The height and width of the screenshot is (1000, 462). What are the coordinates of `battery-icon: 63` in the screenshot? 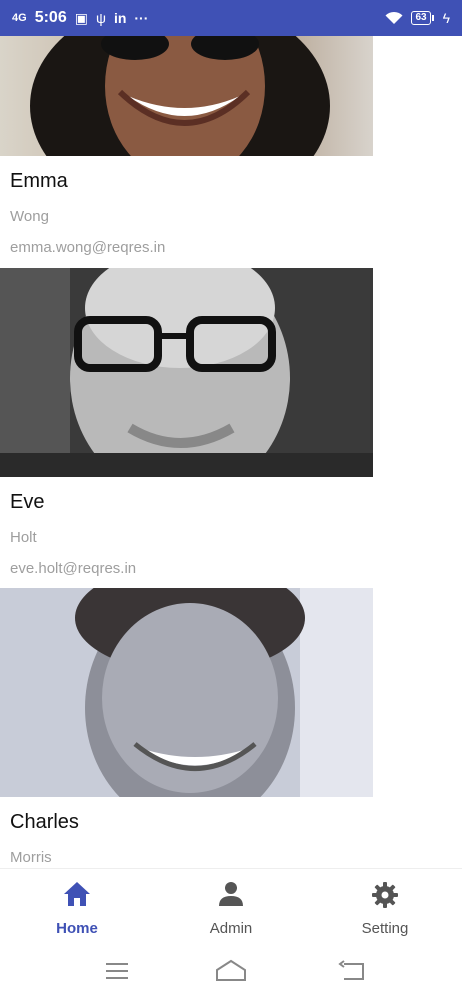 It's located at (422, 18).